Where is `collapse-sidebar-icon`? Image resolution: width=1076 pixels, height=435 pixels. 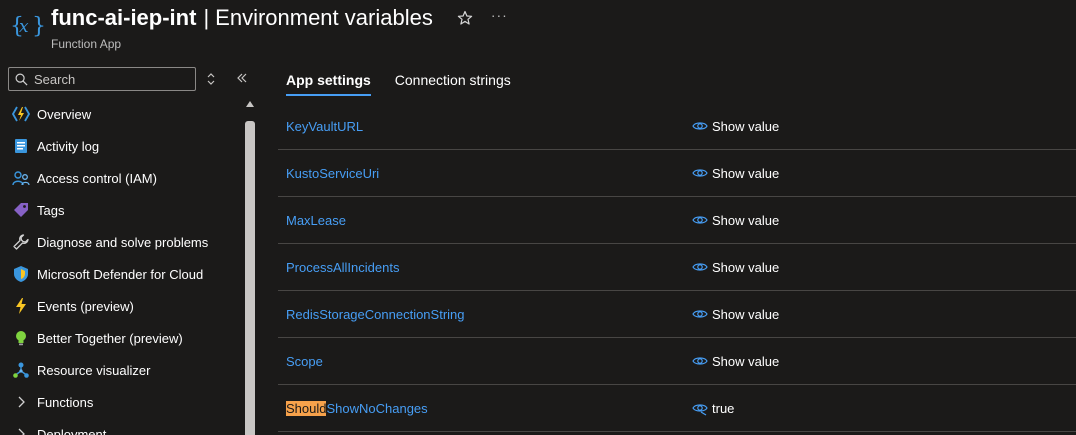 collapse-sidebar-icon is located at coordinates (242, 78).